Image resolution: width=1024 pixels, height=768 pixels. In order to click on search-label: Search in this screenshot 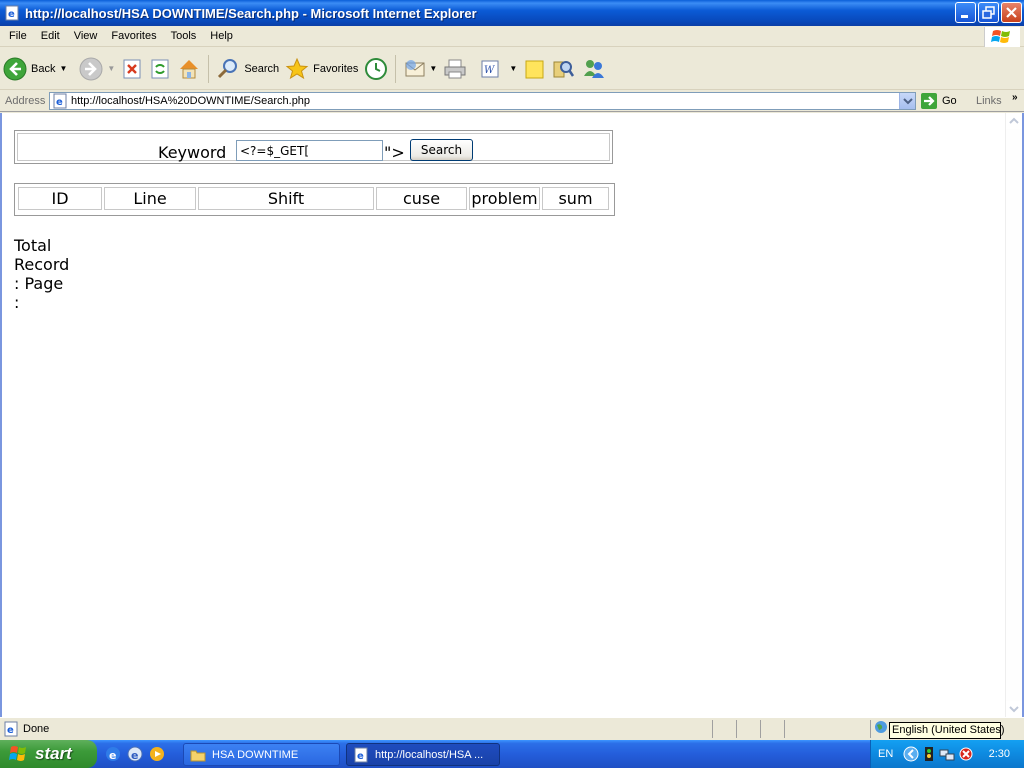, I will do `click(262, 68)`.